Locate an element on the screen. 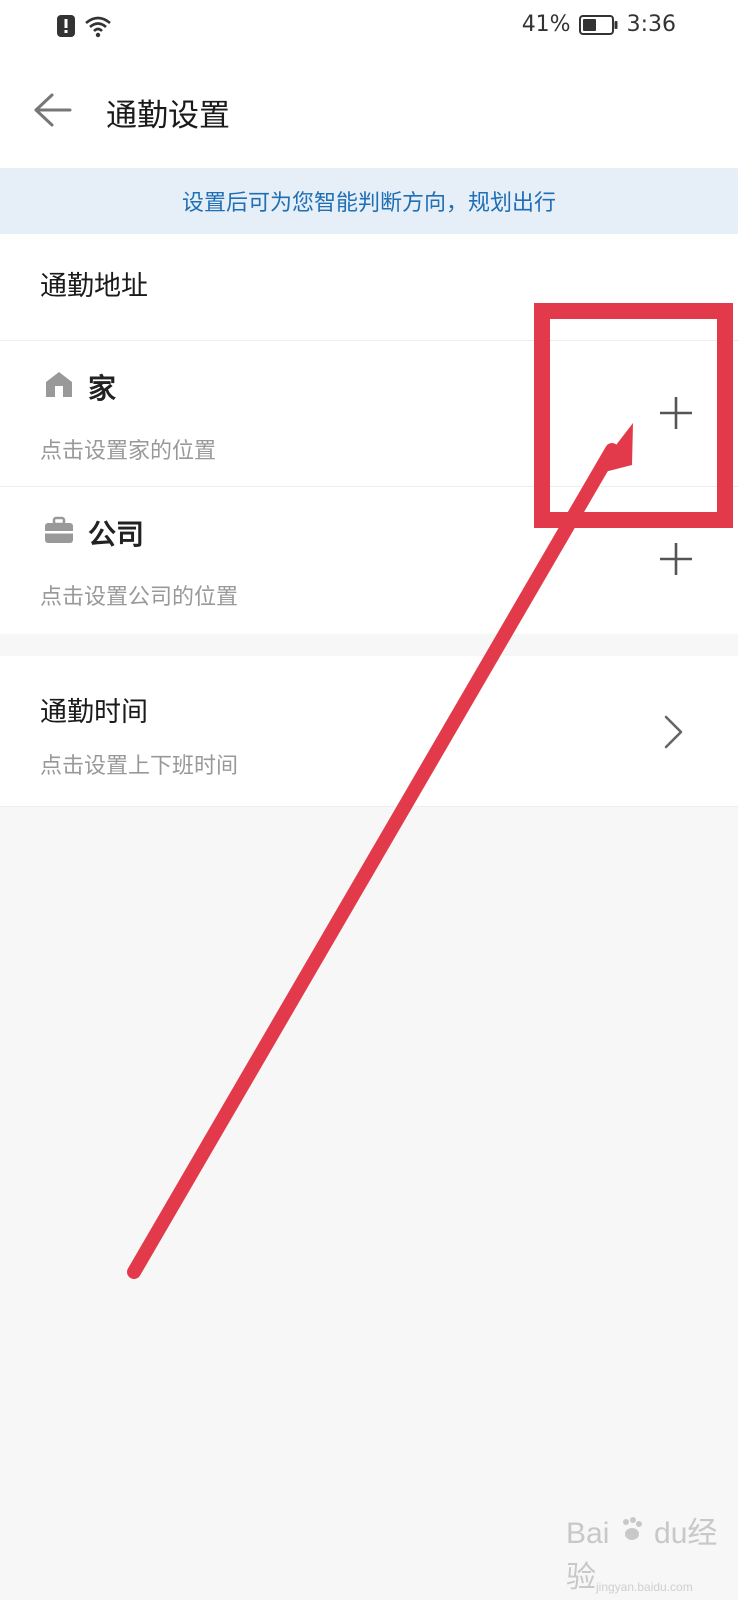 Image resolution: width=738 pixels, height=1600 pixels. back-button is located at coordinates (52, 112).